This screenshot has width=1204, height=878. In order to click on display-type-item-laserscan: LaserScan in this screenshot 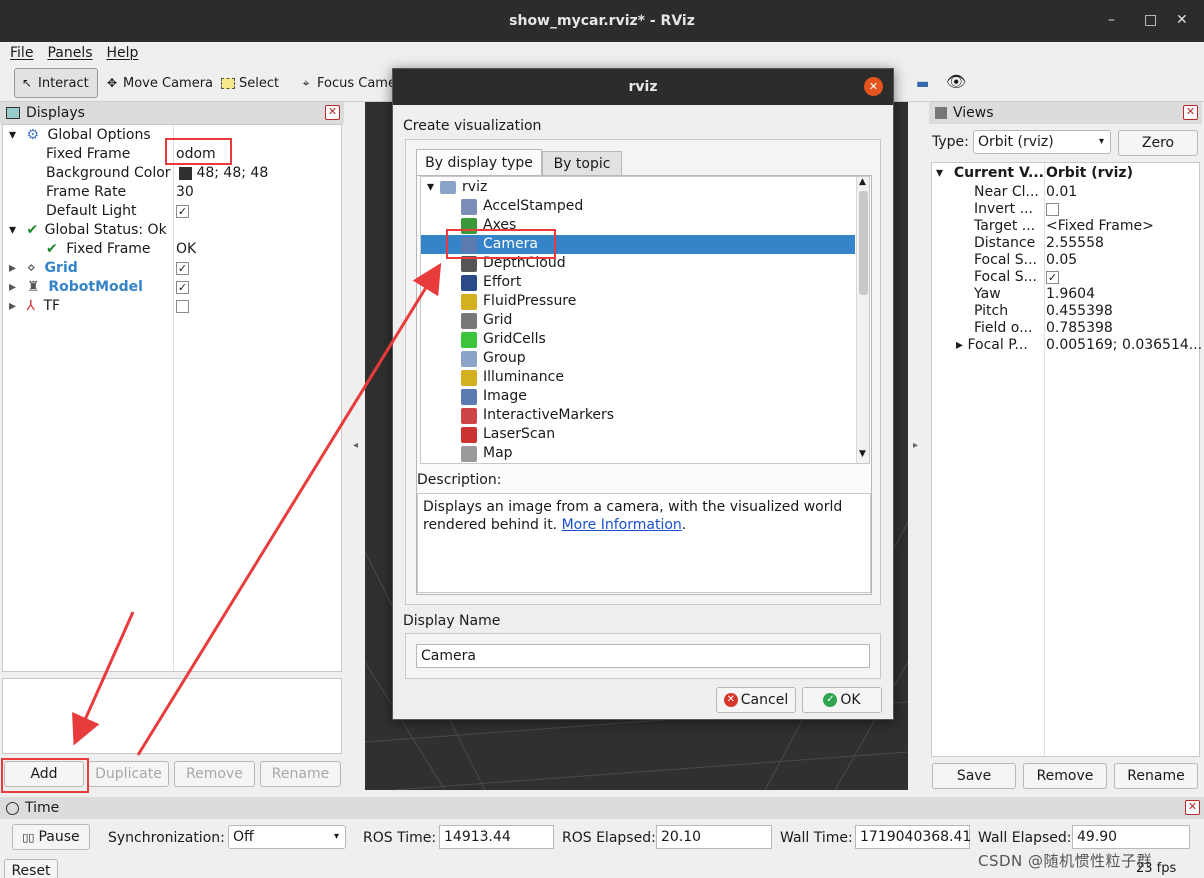, I will do `click(508, 434)`.